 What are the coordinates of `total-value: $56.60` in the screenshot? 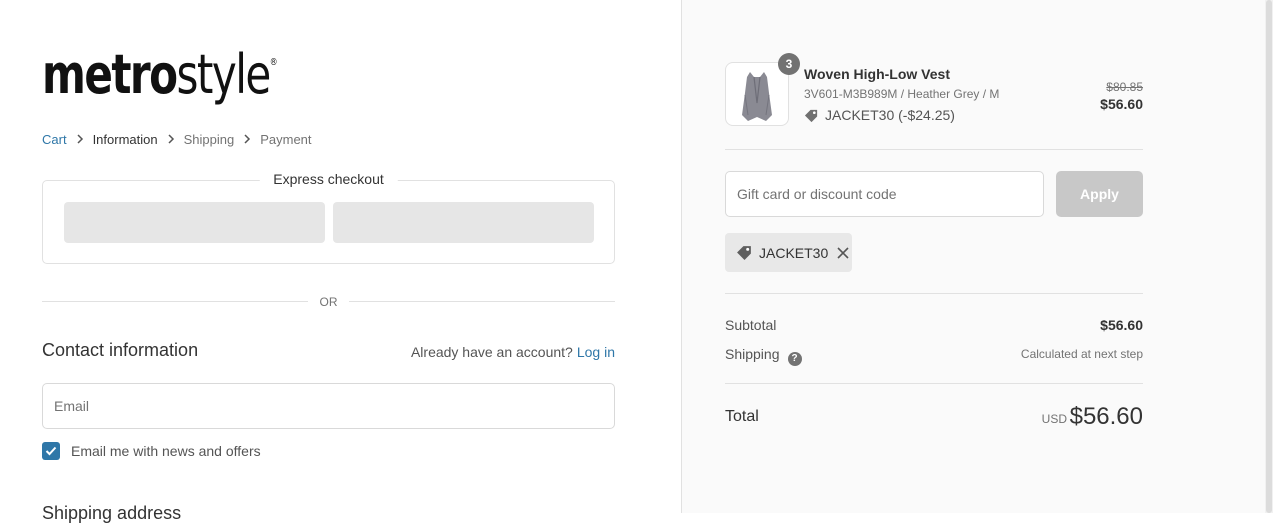 It's located at (1106, 416).